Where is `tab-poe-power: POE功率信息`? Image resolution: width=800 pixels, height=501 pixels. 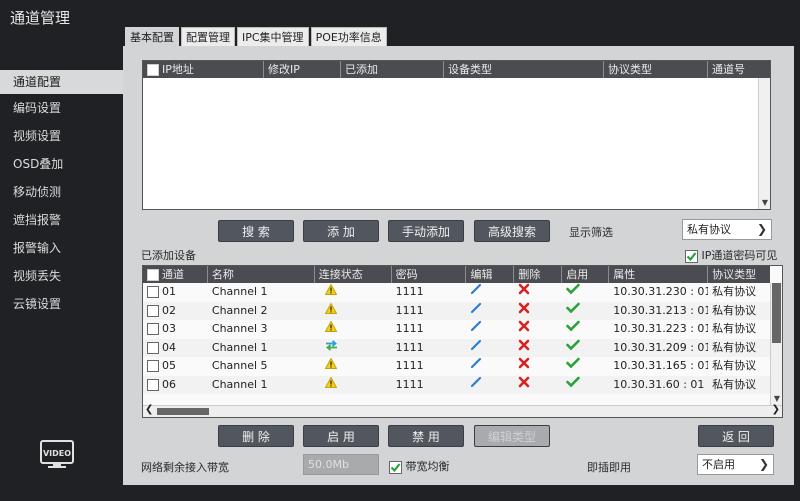
tab-poe-power: POE功率信息 is located at coordinates (348, 36).